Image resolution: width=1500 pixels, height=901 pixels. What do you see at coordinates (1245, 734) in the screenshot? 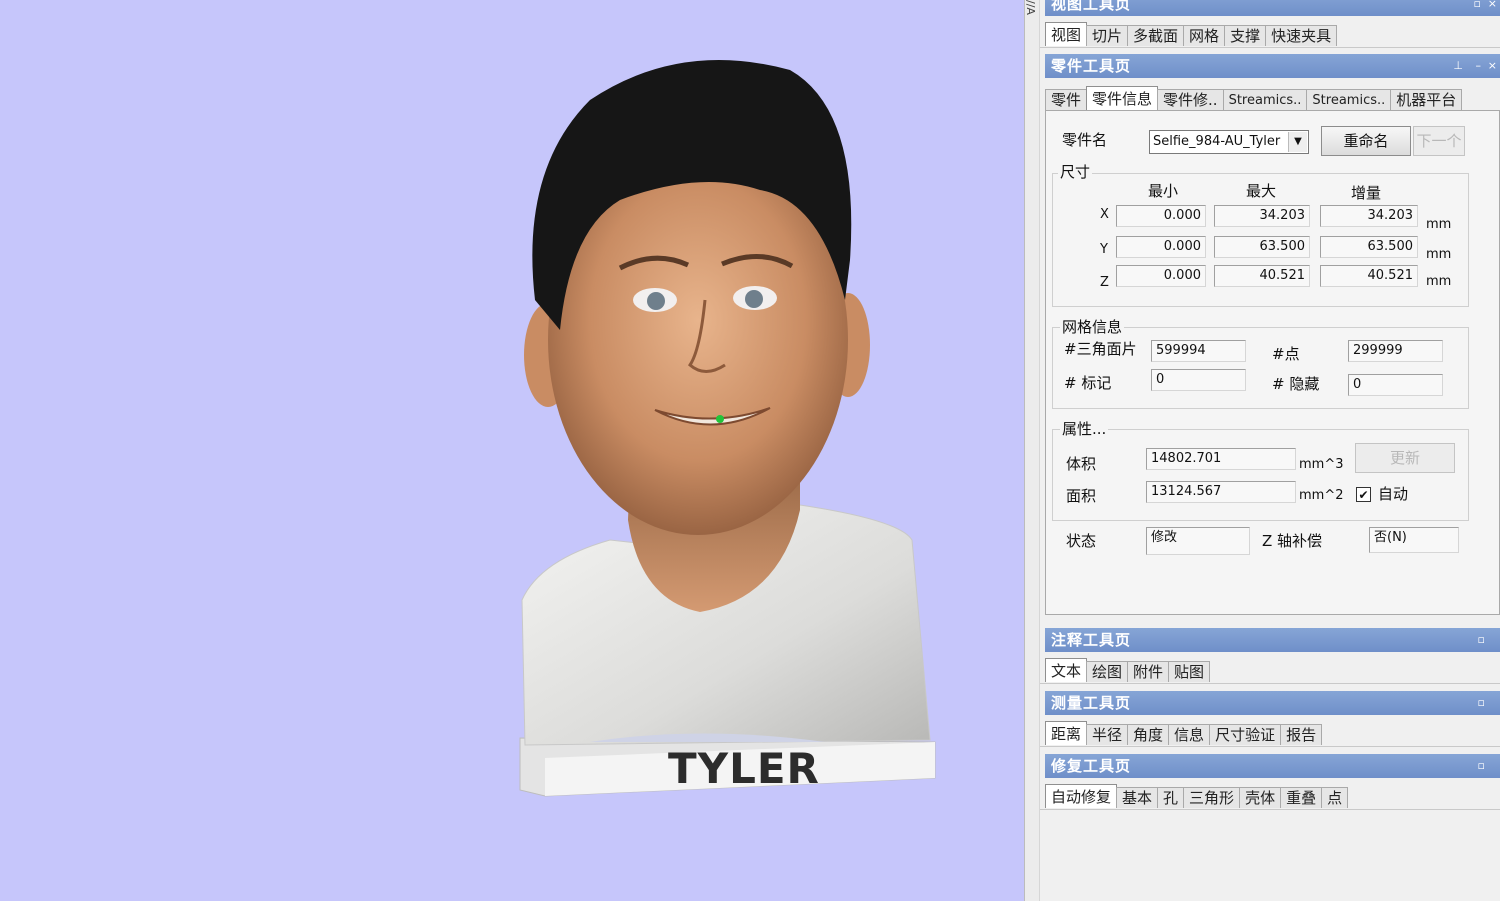
I see `tab-dimension-verify: 尺寸验证` at bounding box center [1245, 734].